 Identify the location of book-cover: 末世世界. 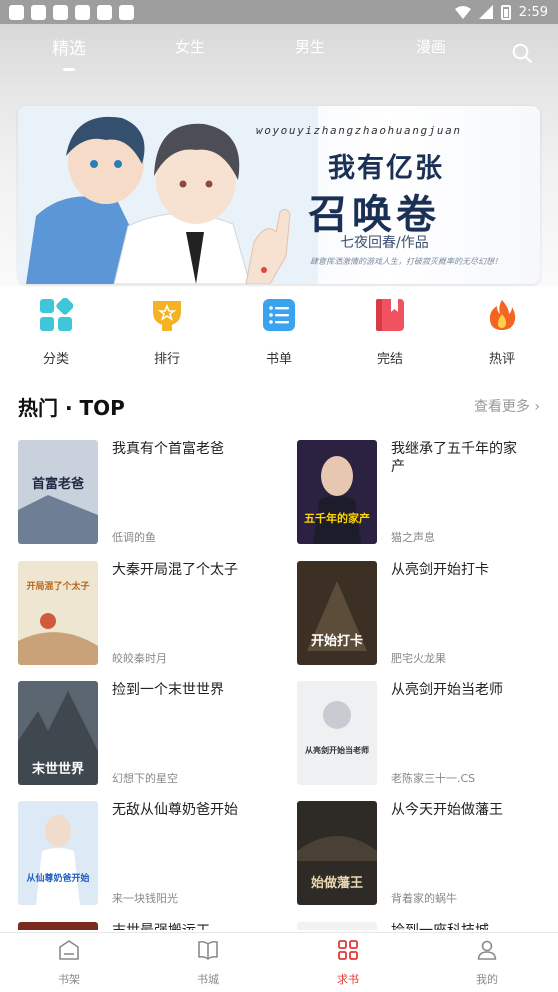
(58, 733).